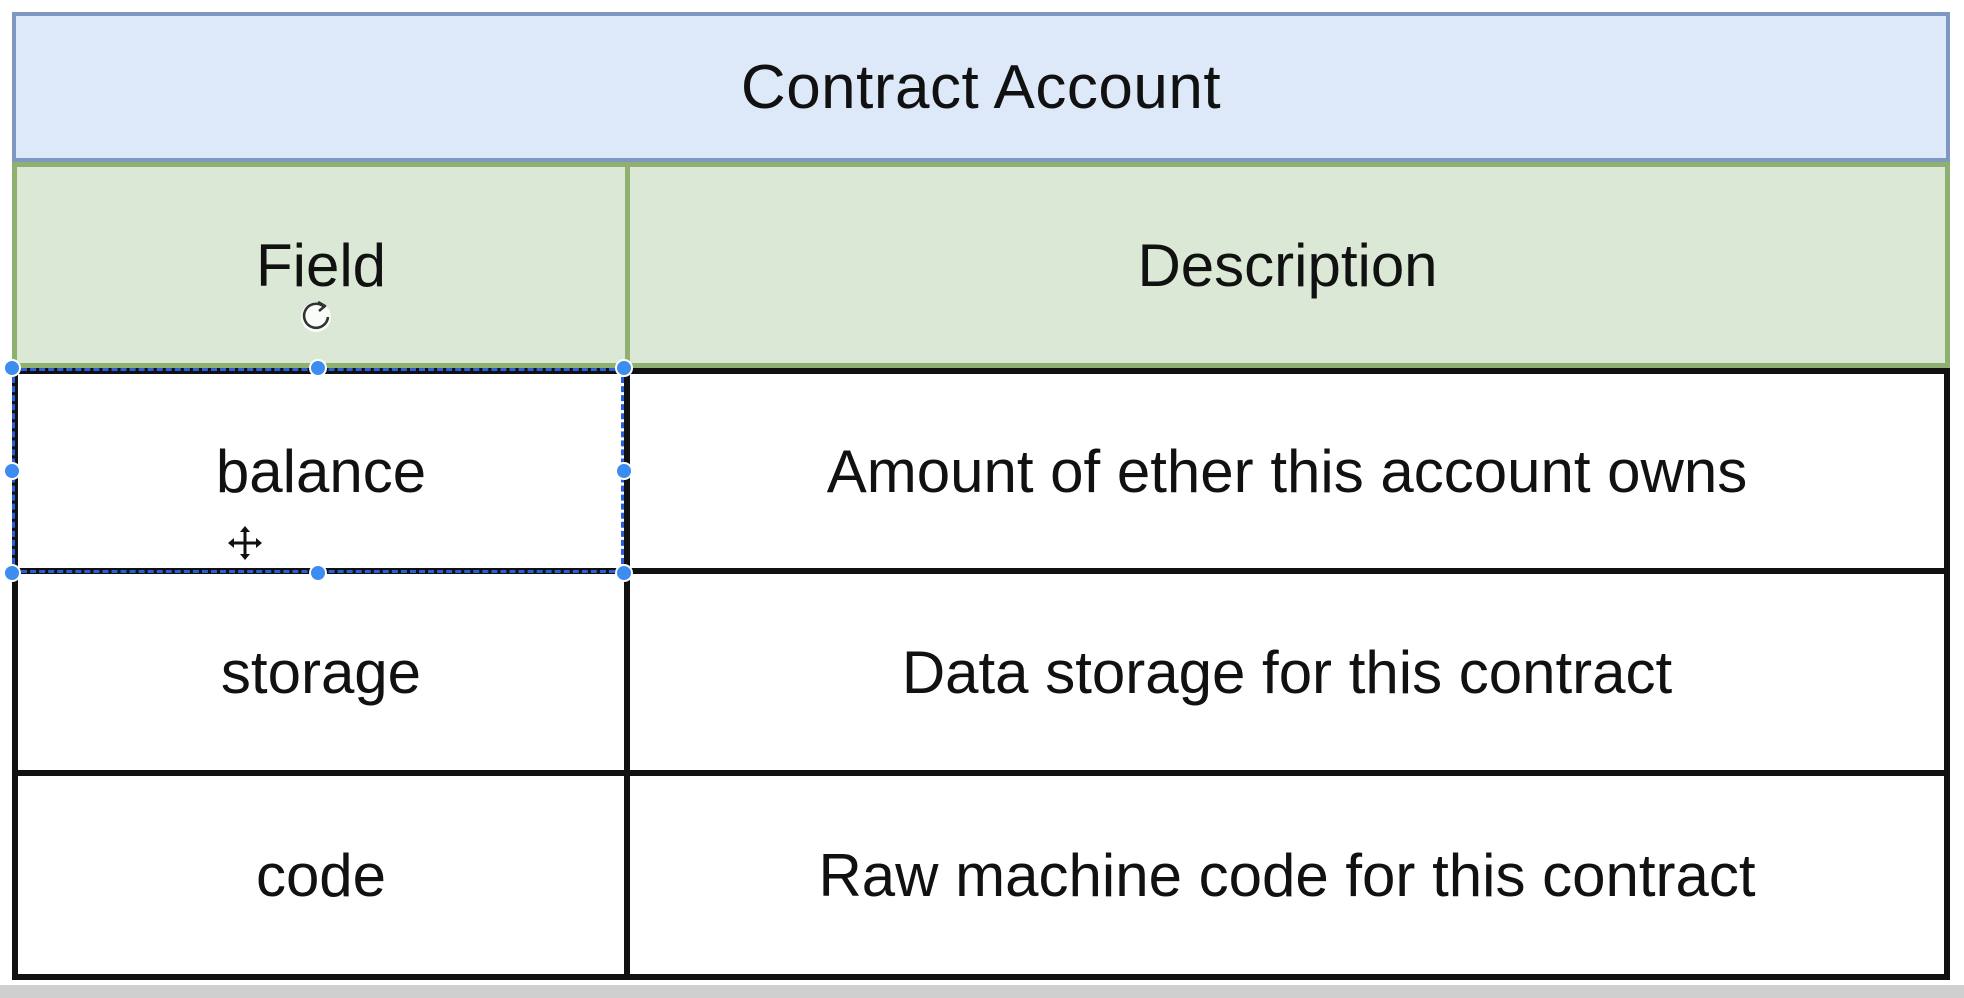  I want to click on cell-field-code: code, so click(321, 875).